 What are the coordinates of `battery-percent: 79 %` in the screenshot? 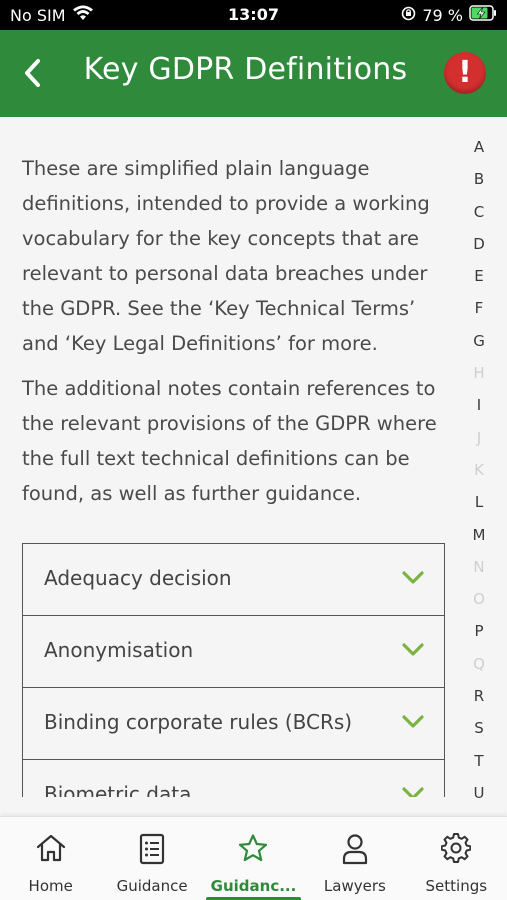 It's located at (442, 15).